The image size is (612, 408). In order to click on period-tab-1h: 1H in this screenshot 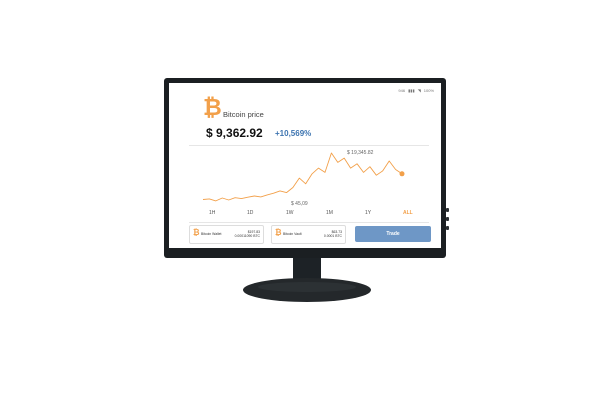, I will do `click(212, 213)`.